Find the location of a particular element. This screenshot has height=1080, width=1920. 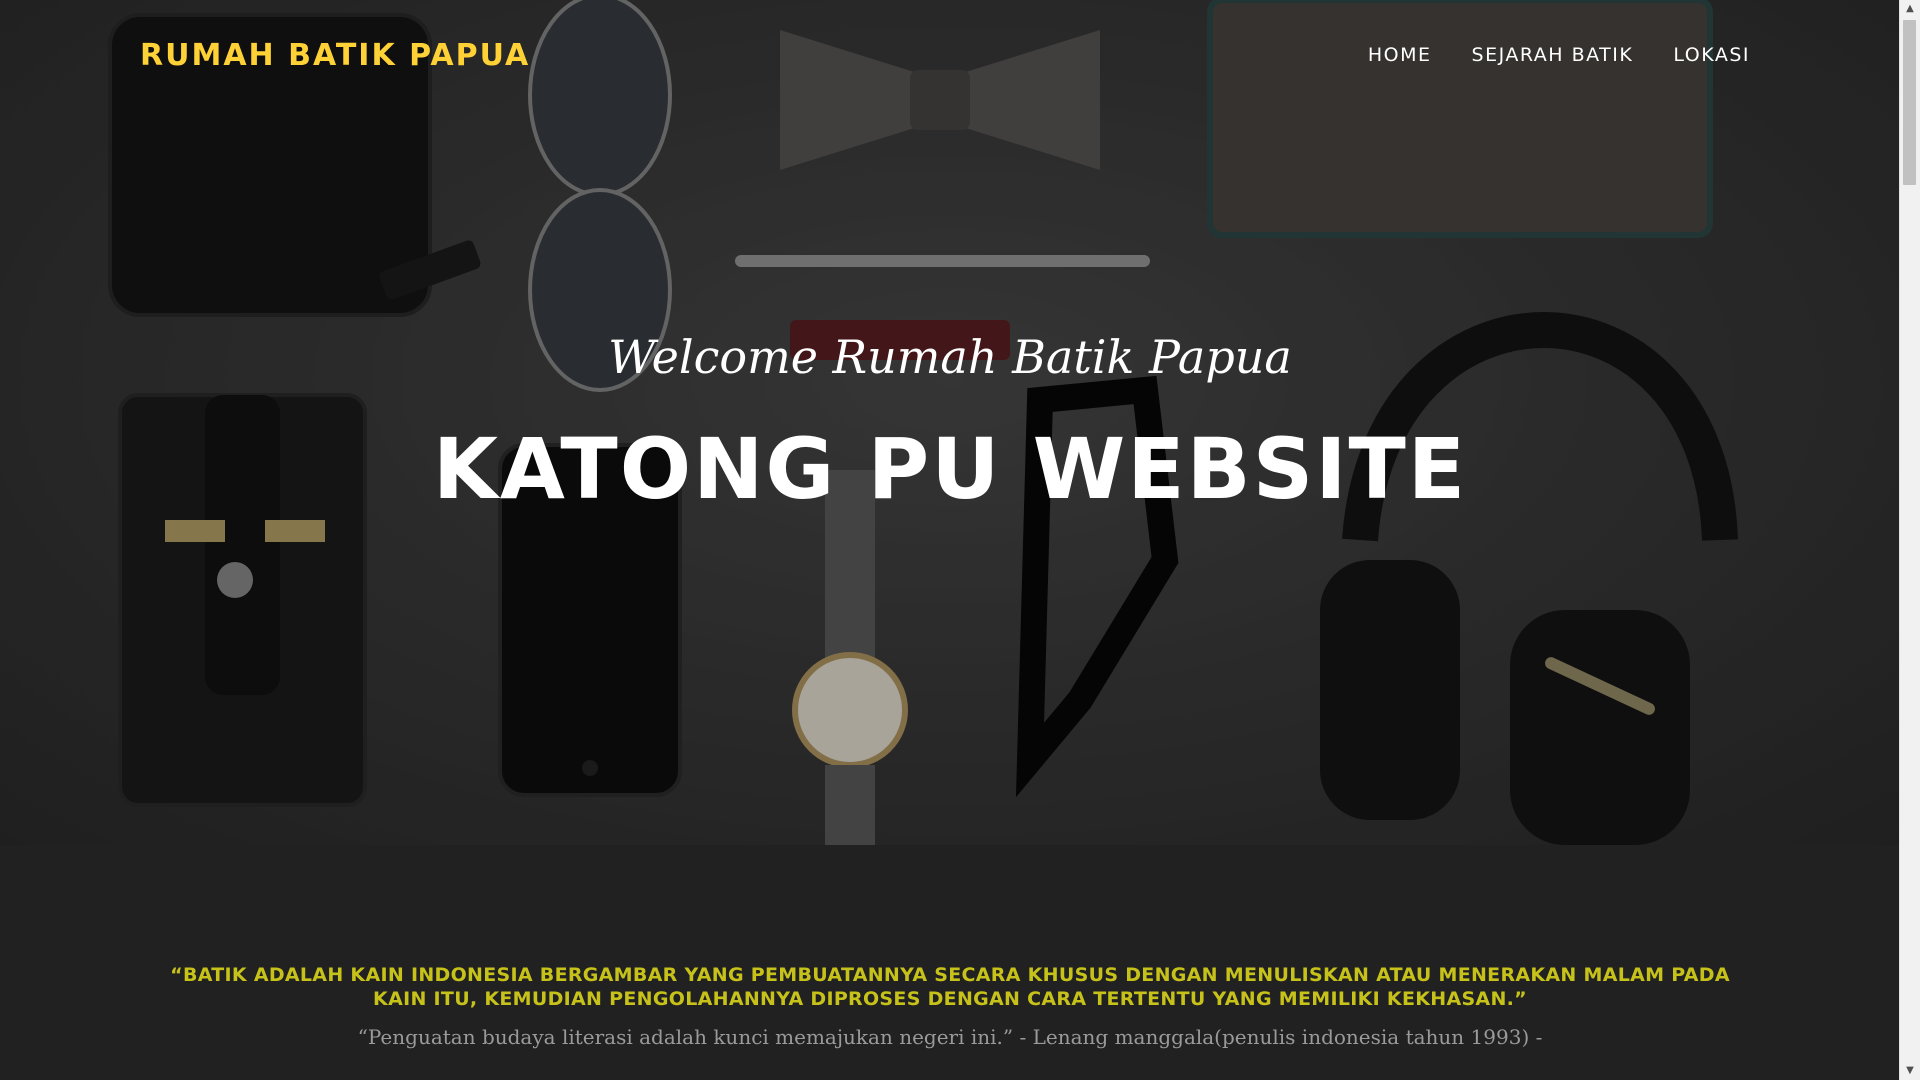

chevron-down-icon: ▼ is located at coordinates (1910, 1071).